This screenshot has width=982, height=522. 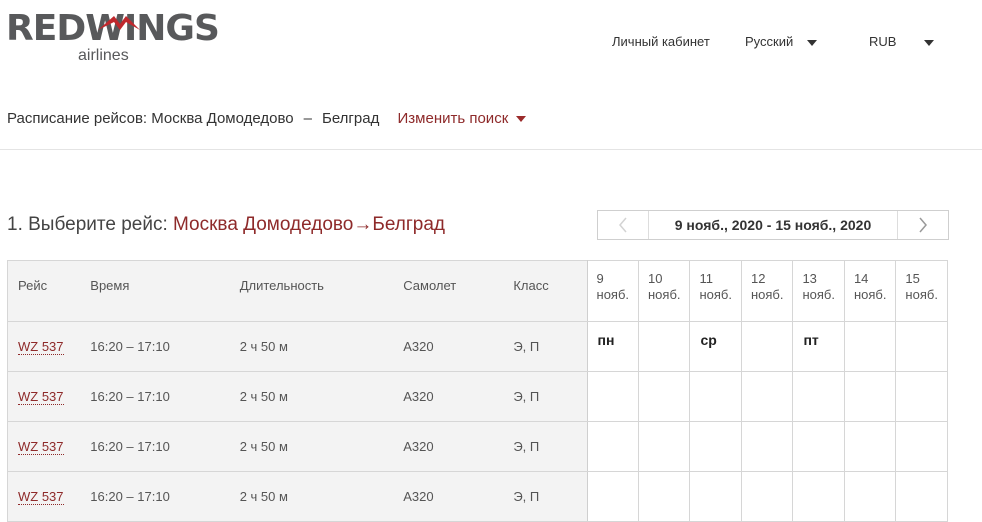 I want to click on header-day: 10 нояб., so click(x=664, y=291).